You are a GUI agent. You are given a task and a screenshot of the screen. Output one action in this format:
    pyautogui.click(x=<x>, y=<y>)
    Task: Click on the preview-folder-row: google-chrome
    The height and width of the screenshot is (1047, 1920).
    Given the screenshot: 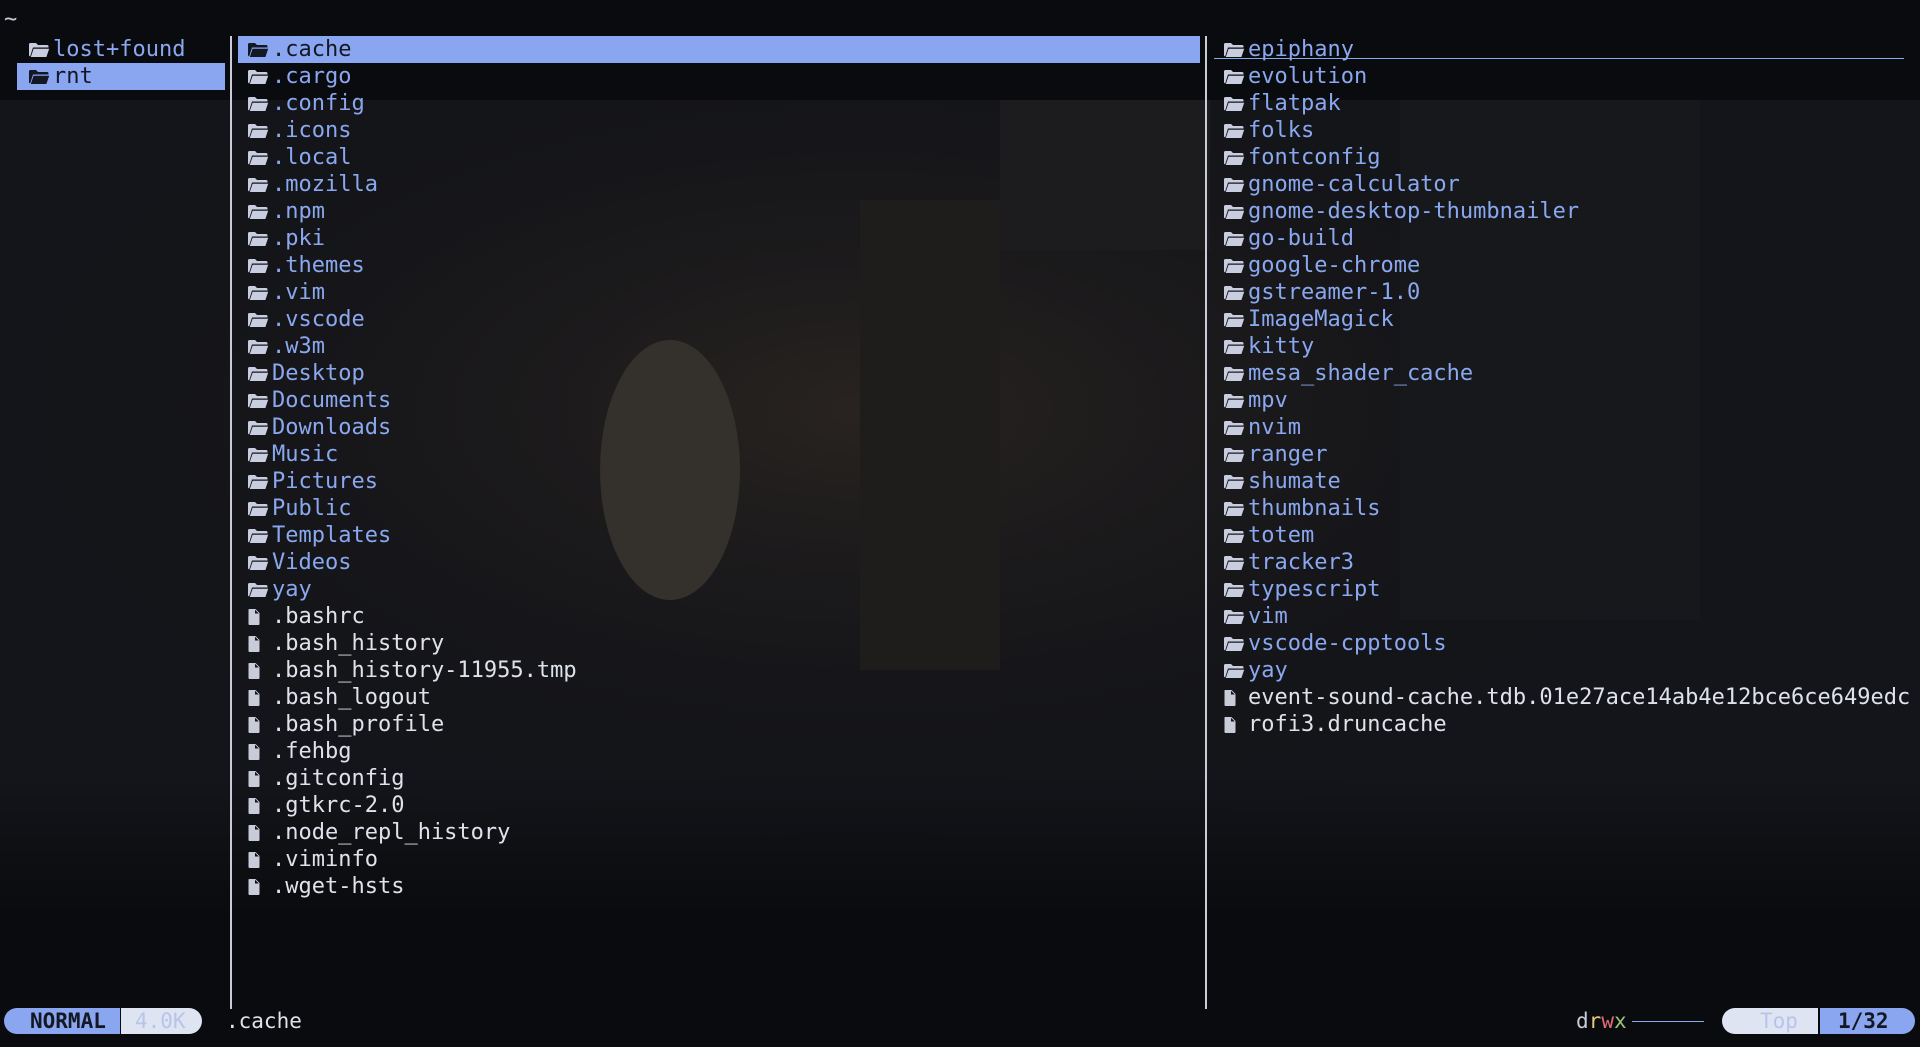 What is the action you would take?
    pyautogui.click(x=1559, y=265)
    